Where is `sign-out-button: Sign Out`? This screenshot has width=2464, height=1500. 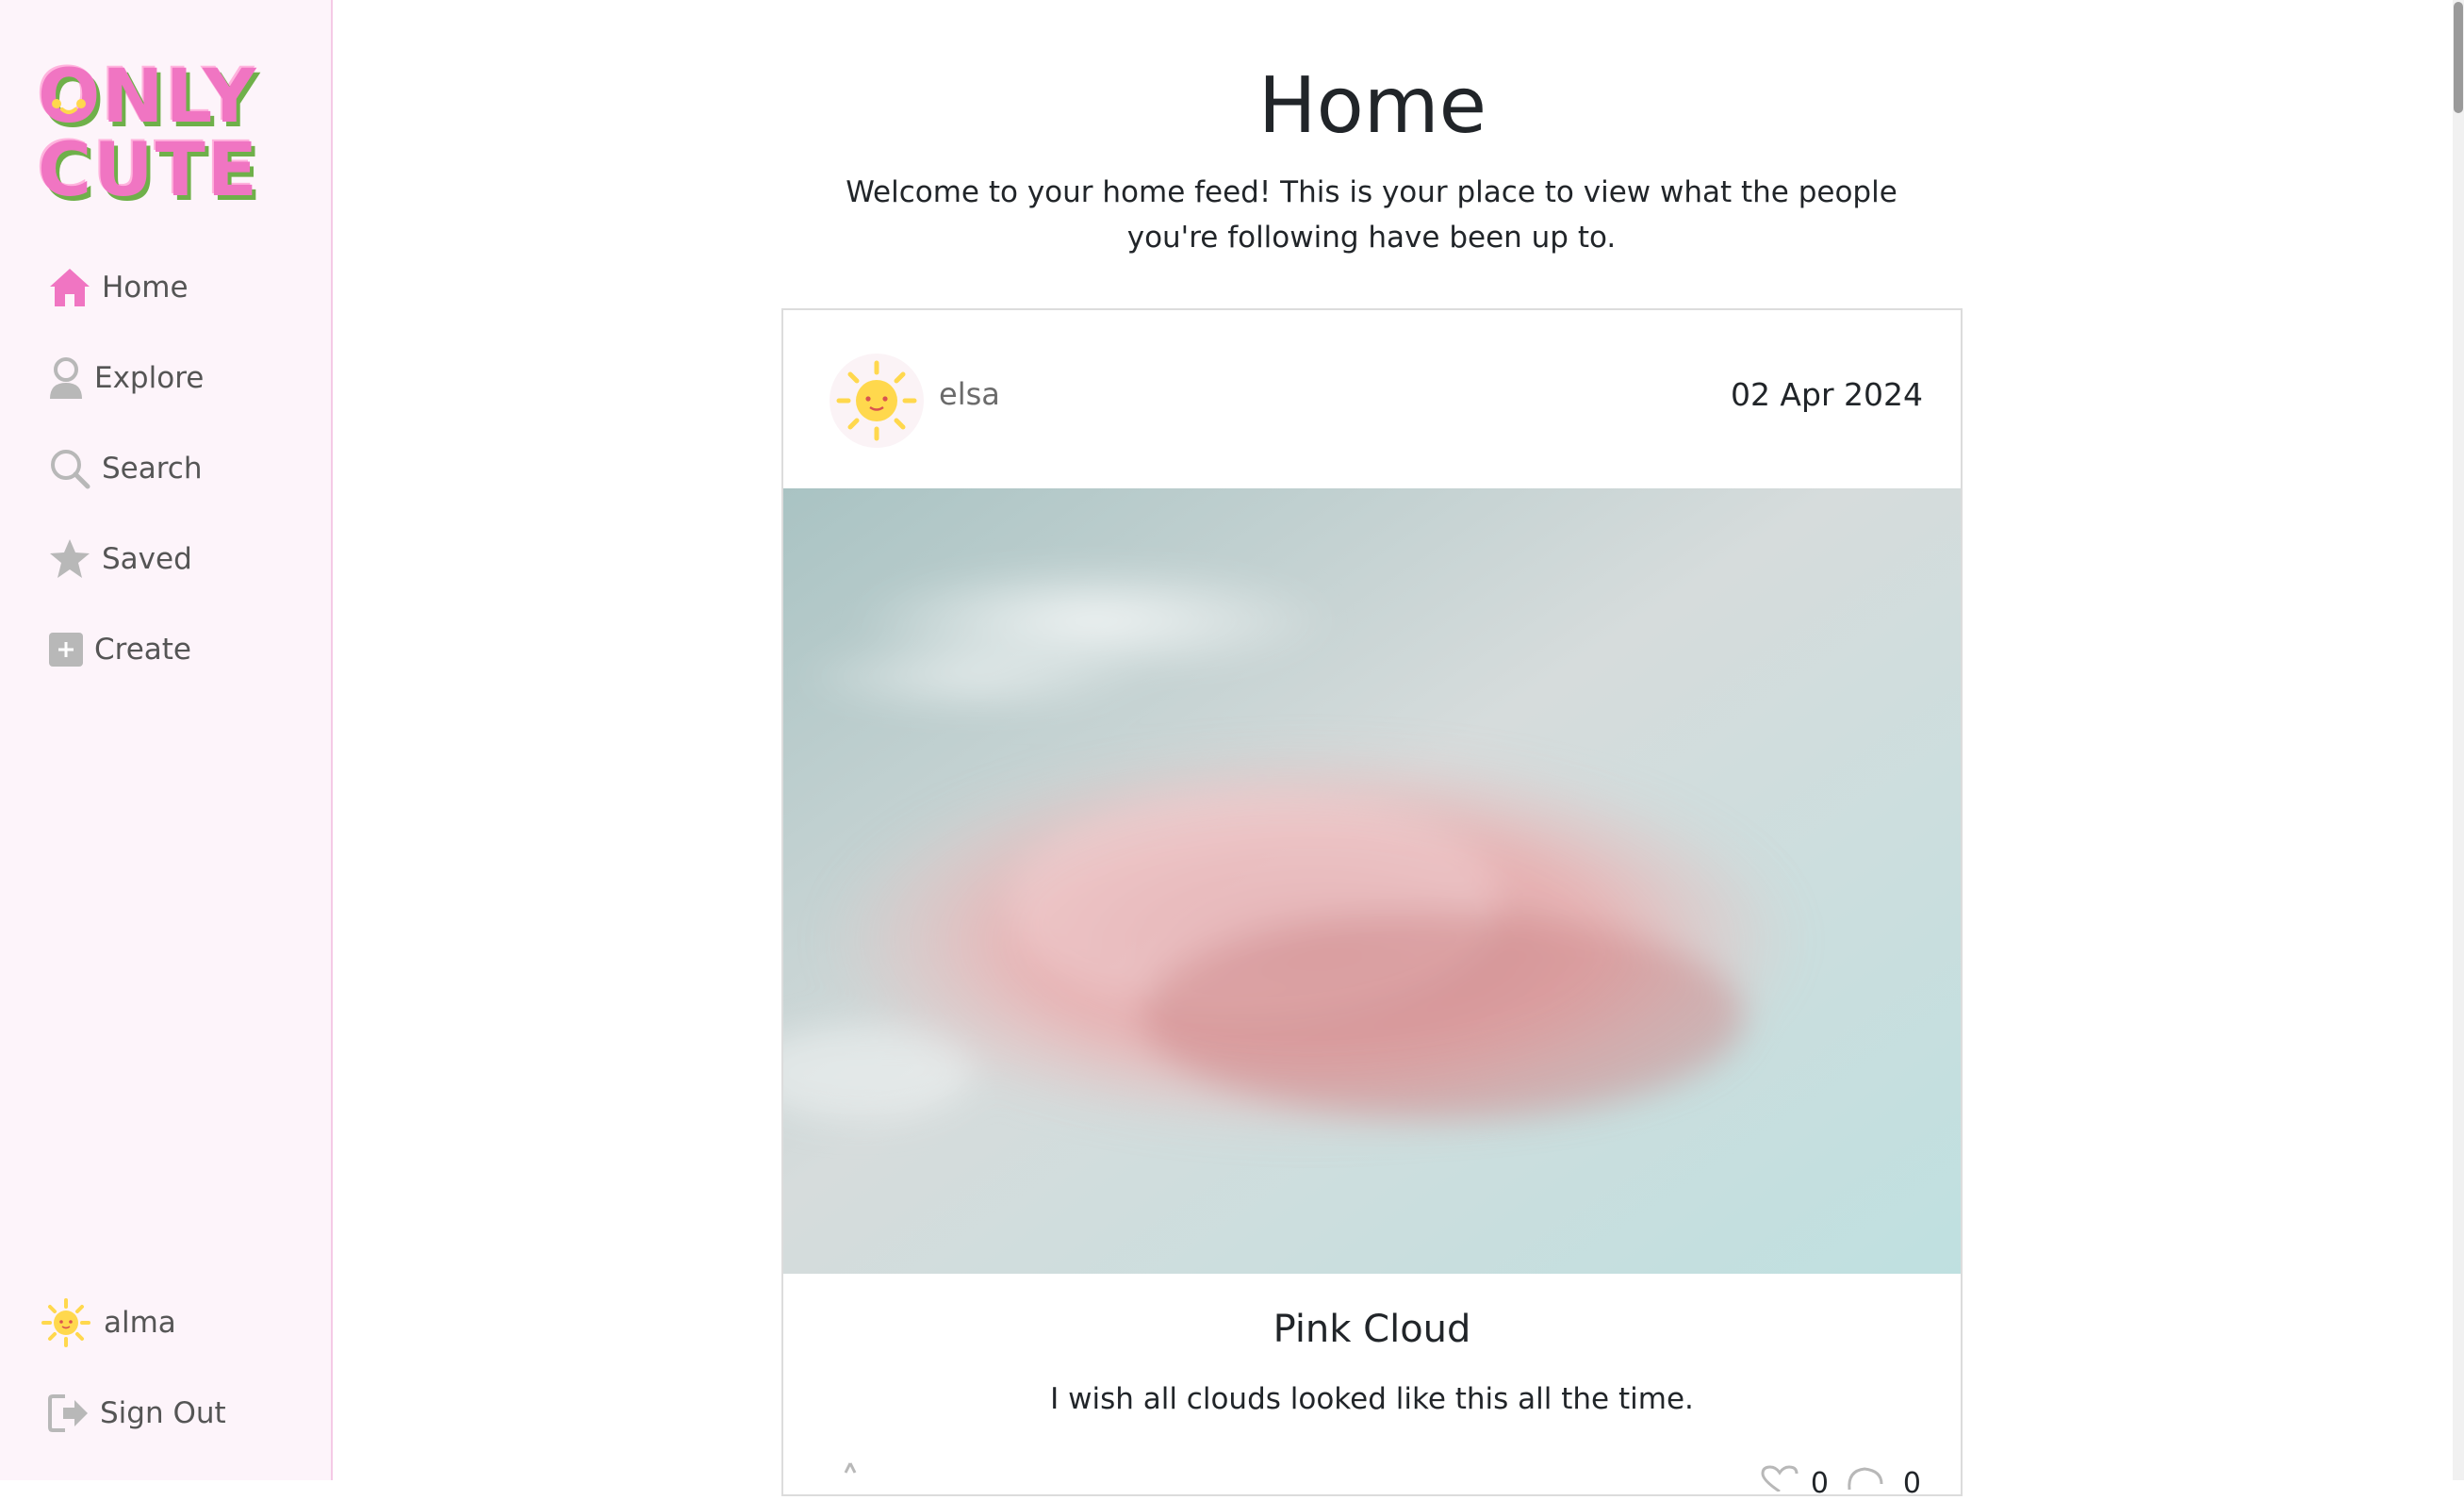
sign-out-button: Sign Out is located at coordinates (136, 1413).